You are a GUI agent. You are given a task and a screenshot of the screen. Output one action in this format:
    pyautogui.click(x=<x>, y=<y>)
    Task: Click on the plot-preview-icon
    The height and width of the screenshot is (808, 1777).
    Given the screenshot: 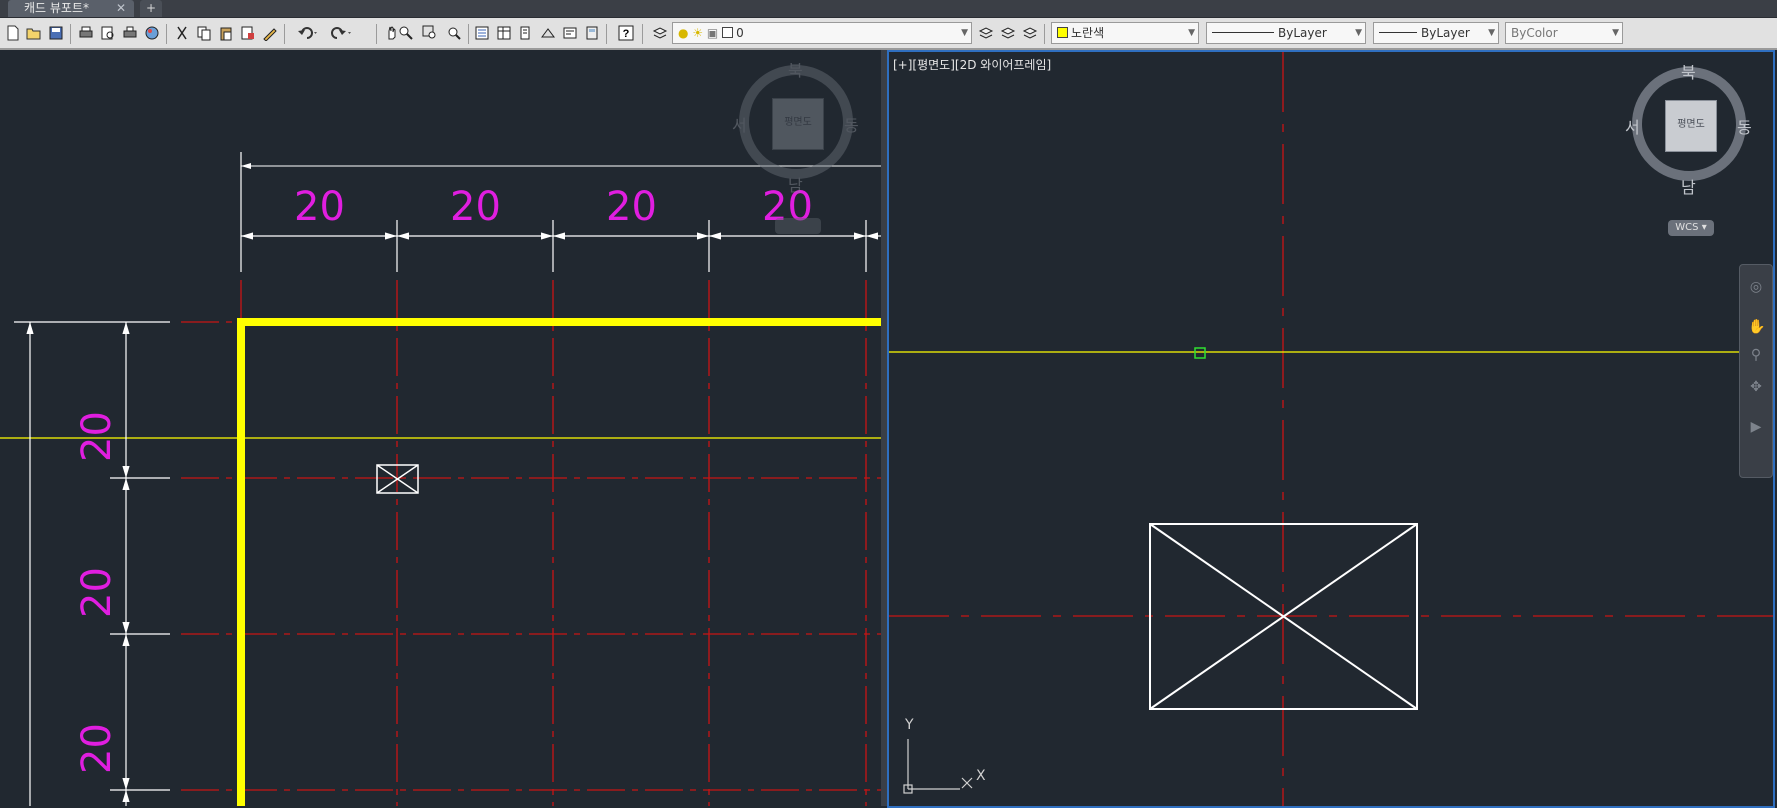 What is the action you would take?
    pyautogui.click(x=108, y=33)
    